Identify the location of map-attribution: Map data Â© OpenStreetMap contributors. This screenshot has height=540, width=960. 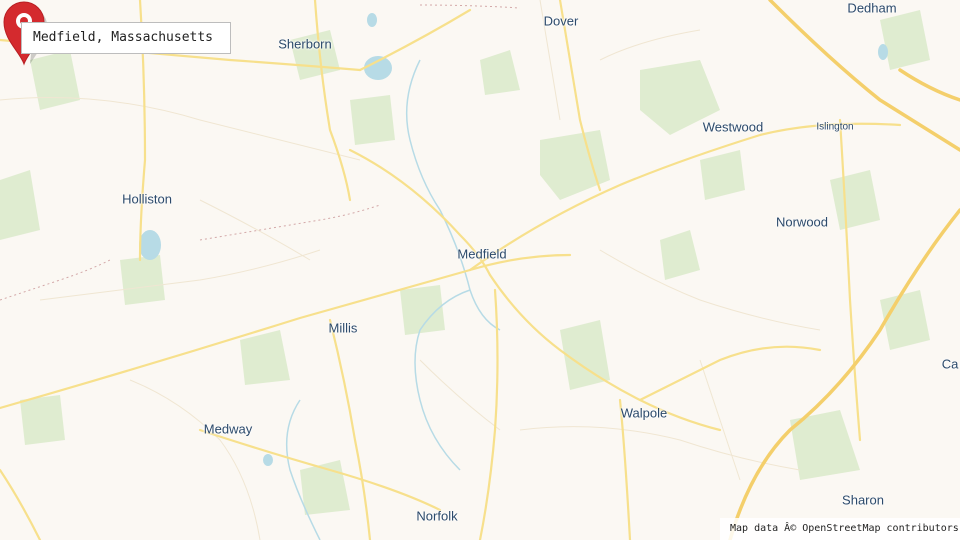
(840, 529).